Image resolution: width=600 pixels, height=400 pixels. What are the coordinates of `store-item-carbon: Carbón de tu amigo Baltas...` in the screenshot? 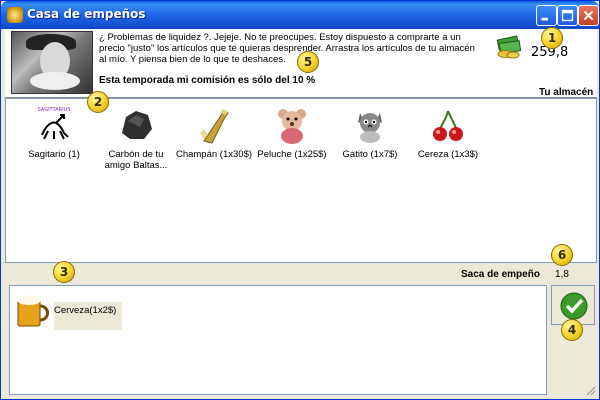 It's located at (136, 138).